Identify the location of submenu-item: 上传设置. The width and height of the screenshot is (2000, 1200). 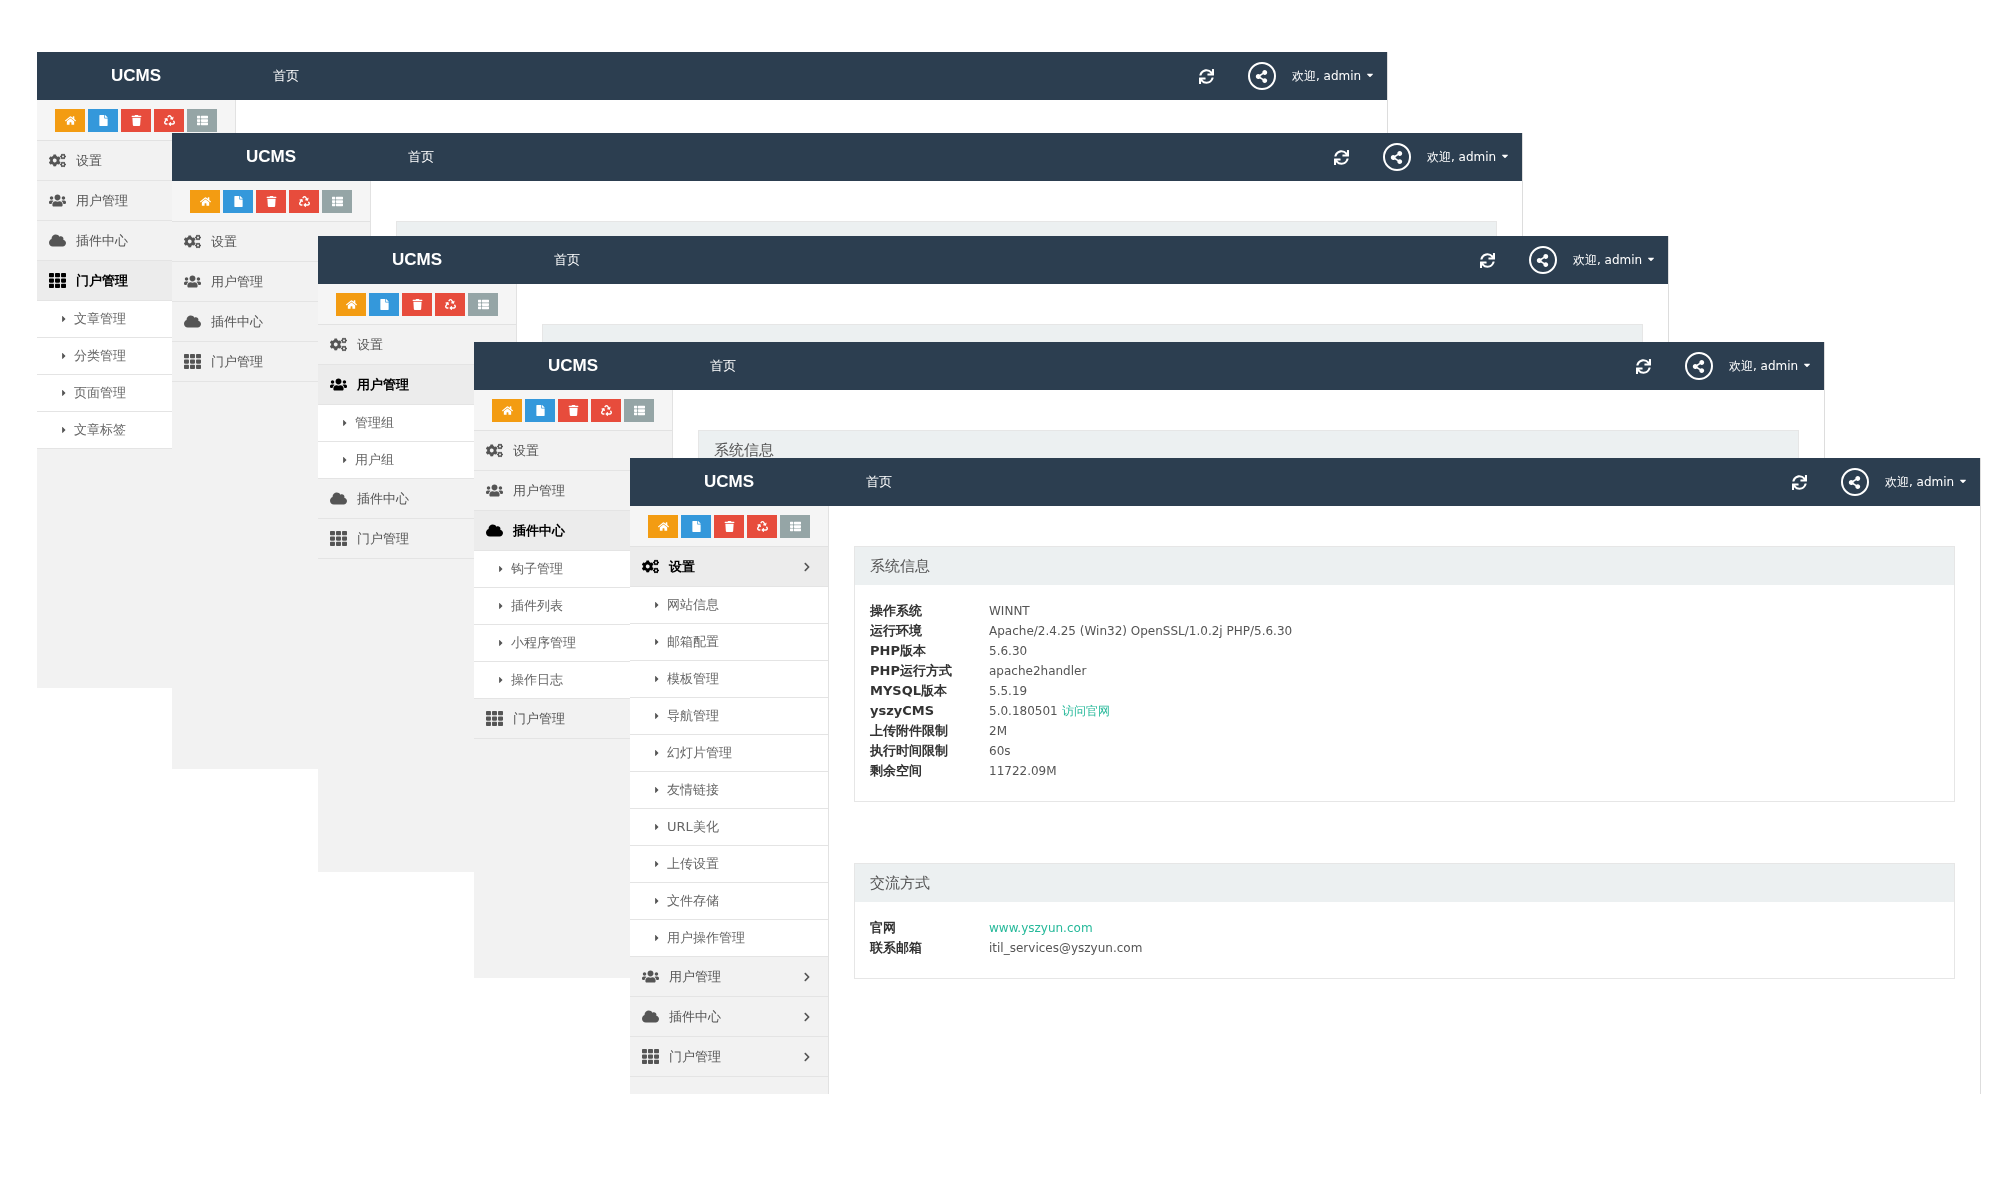
(729, 864).